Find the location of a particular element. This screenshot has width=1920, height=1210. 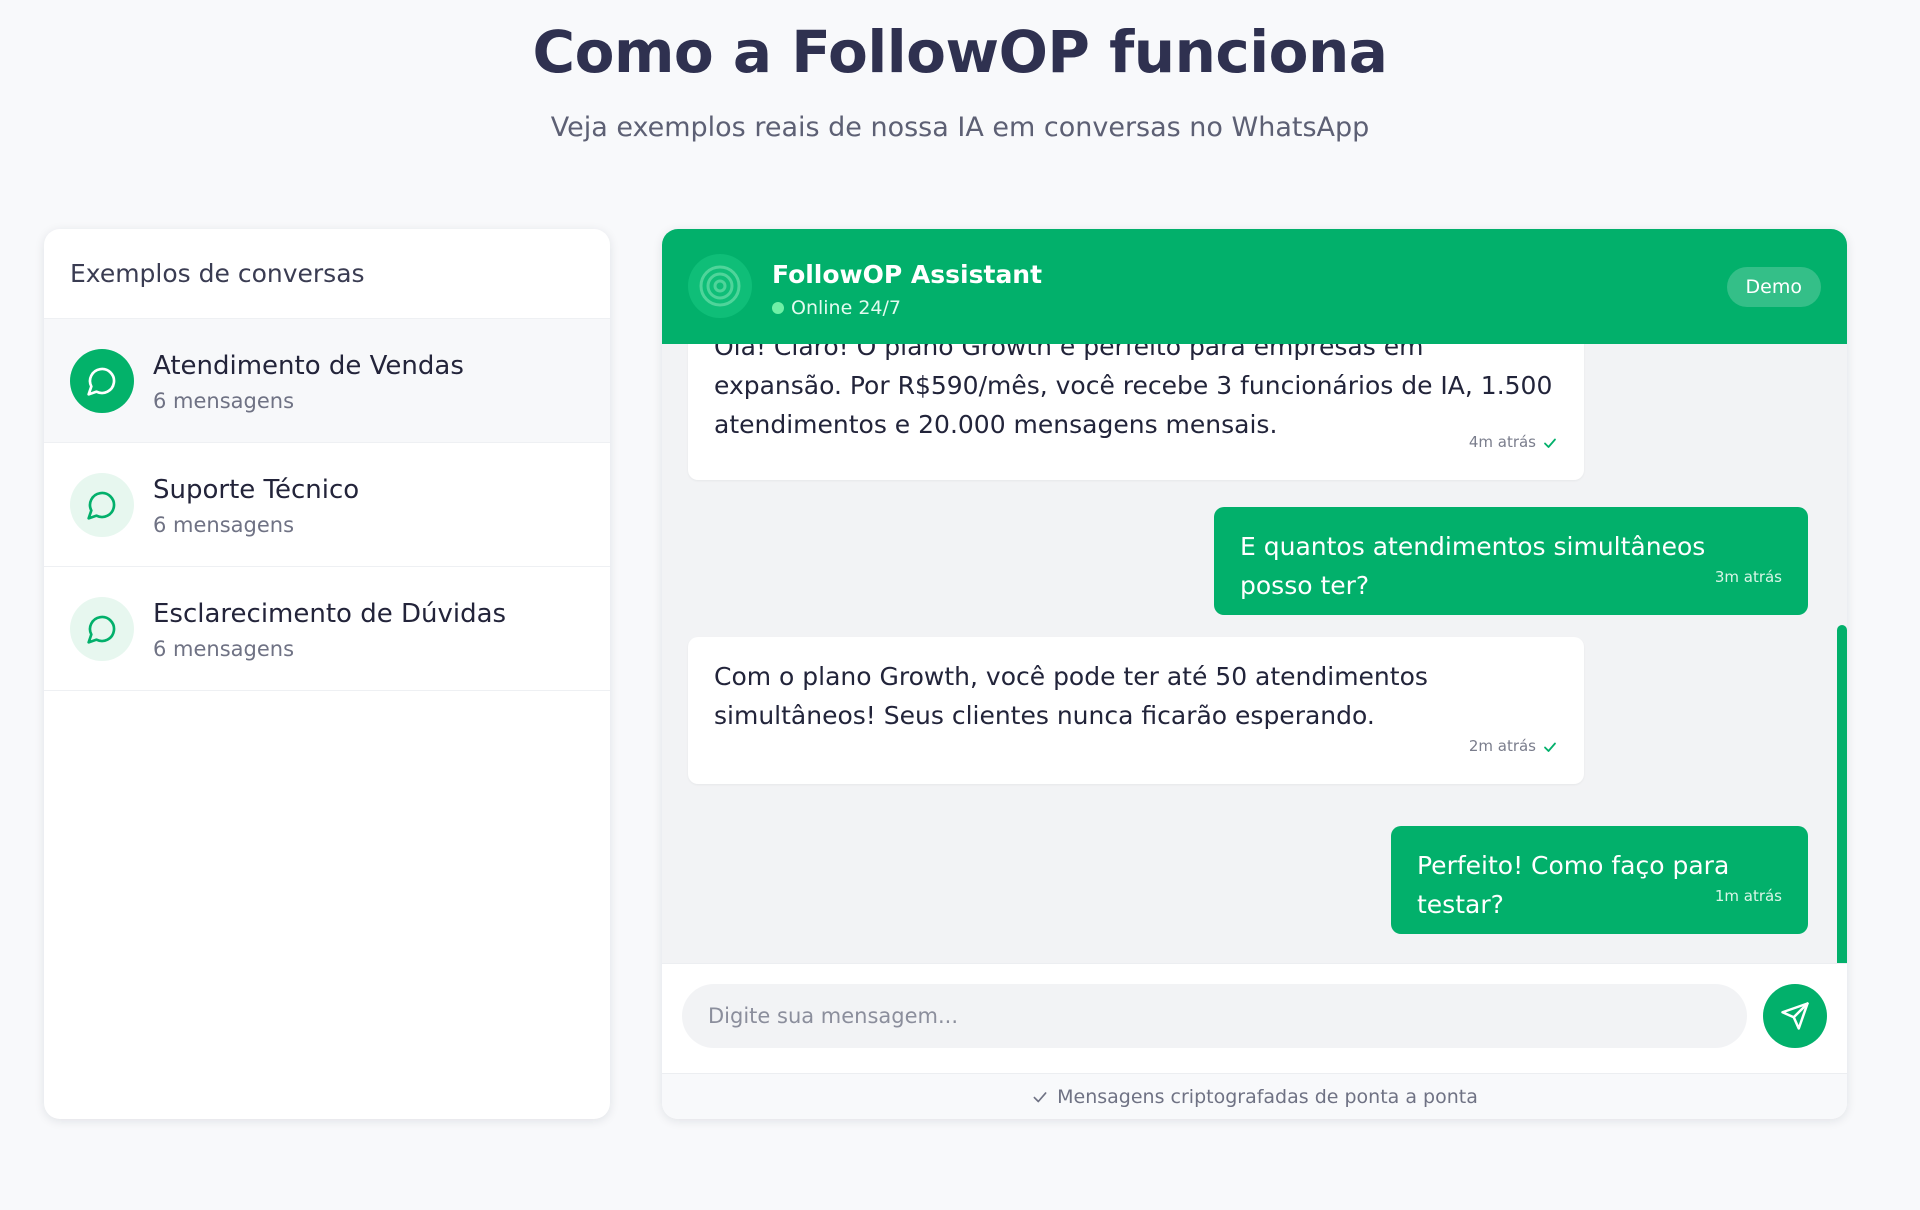

bot-avatar is located at coordinates (720, 286).